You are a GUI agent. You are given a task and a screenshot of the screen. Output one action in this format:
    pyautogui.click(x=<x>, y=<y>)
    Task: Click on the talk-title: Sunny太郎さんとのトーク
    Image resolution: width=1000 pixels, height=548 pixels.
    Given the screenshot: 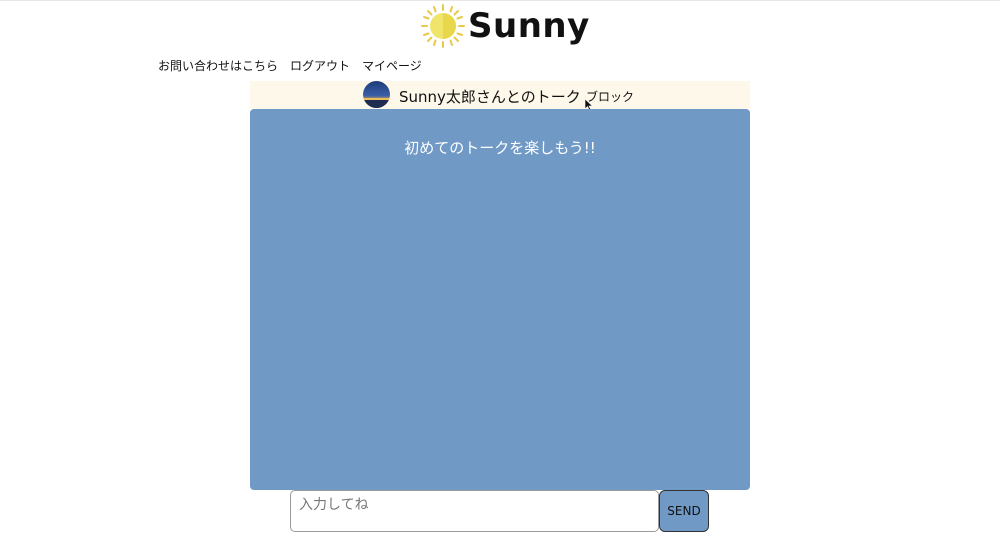 What is the action you would take?
    pyautogui.click(x=490, y=97)
    